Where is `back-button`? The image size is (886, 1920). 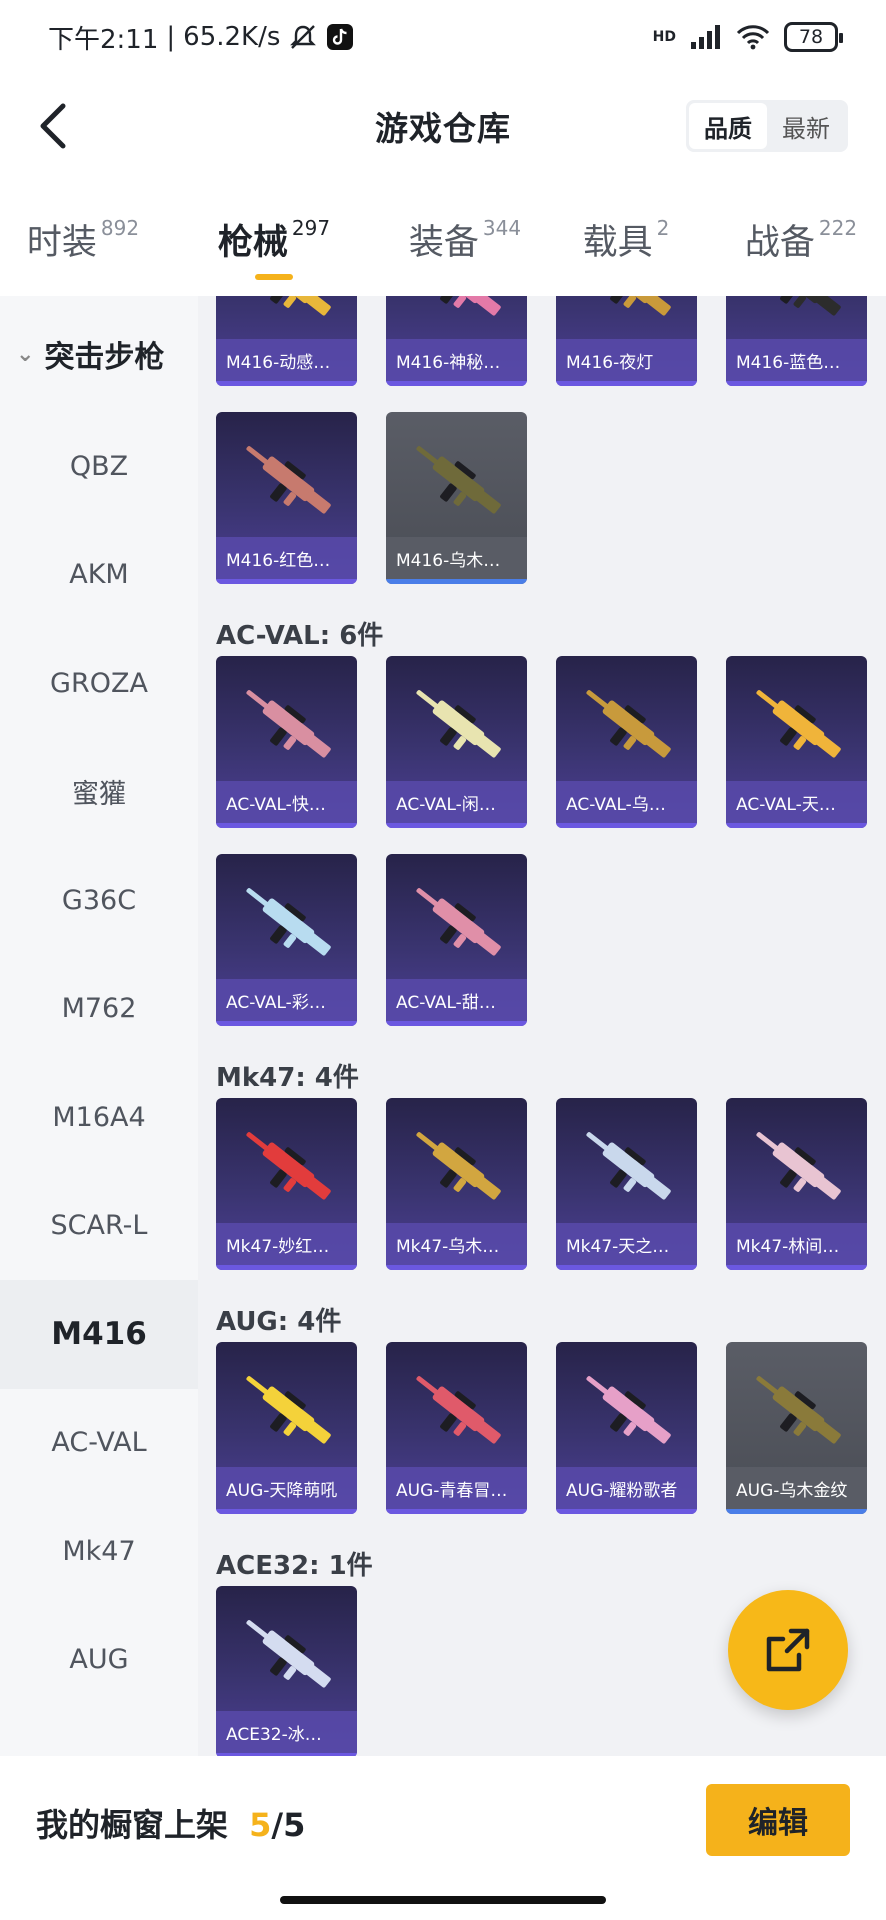 back-button is located at coordinates (52, 126).